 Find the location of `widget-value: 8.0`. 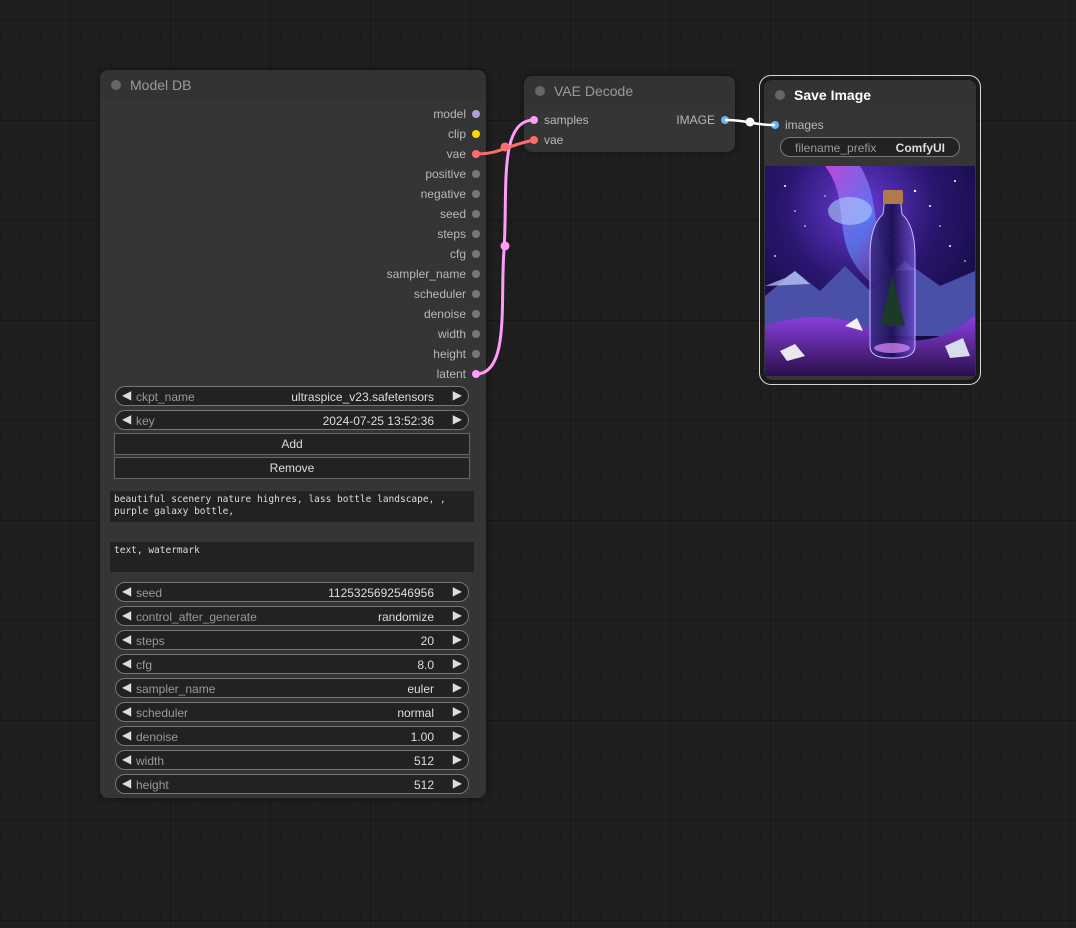

widget-value: 8.0 is located at coordinates (425, 665).